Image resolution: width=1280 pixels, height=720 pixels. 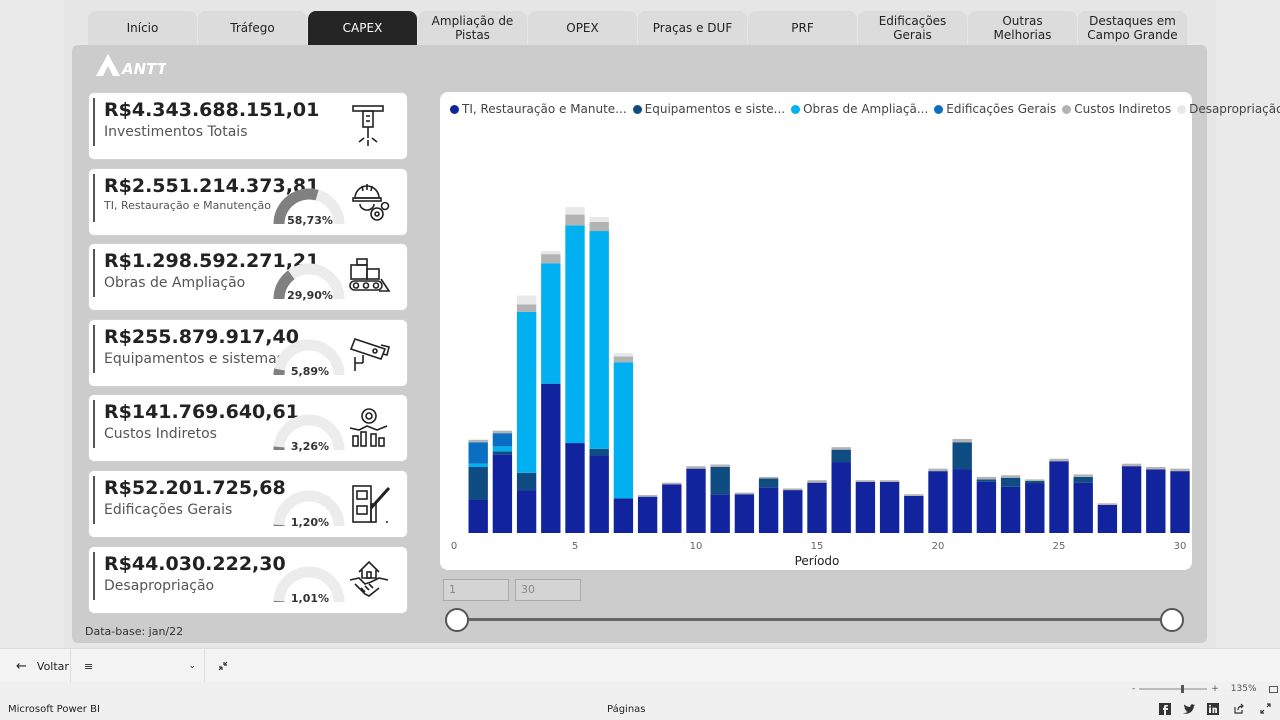 What do you see at coordinates (802, 28) in the screenshot?
I see `tab-6: PRF` at bounding box center [802, 28].